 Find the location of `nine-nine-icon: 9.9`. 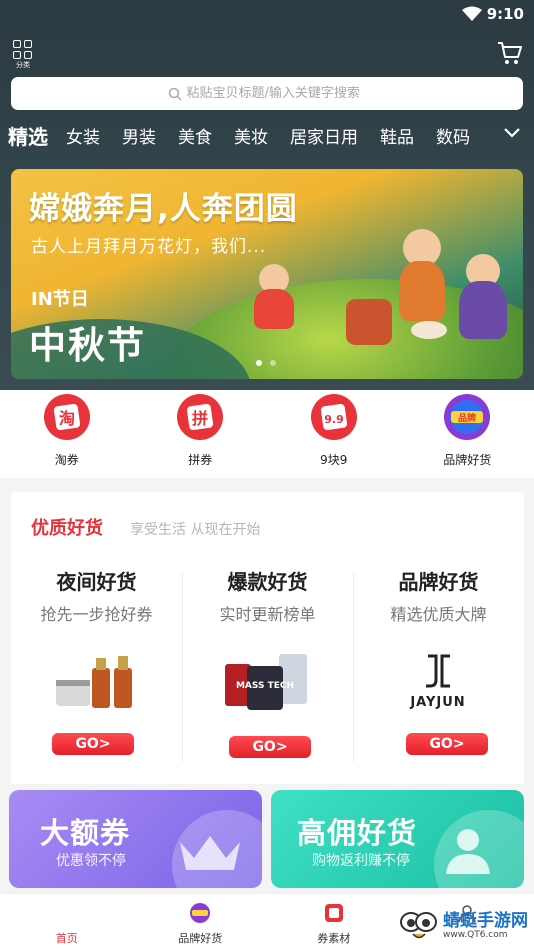

nine-nine-icon: 9.9 is located at coordinates (333, 417).